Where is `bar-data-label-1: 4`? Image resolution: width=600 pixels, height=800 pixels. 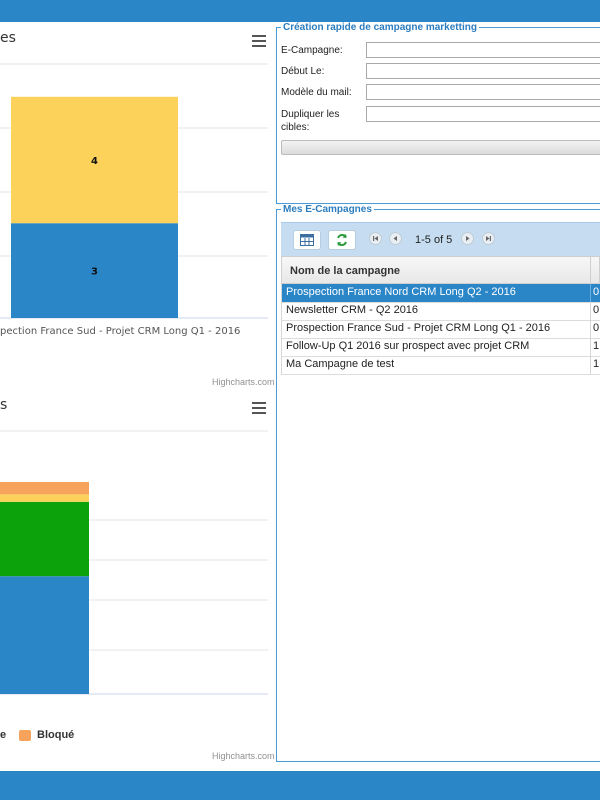
bar-data-label-1: 4 is located at coordinates (94, 161).